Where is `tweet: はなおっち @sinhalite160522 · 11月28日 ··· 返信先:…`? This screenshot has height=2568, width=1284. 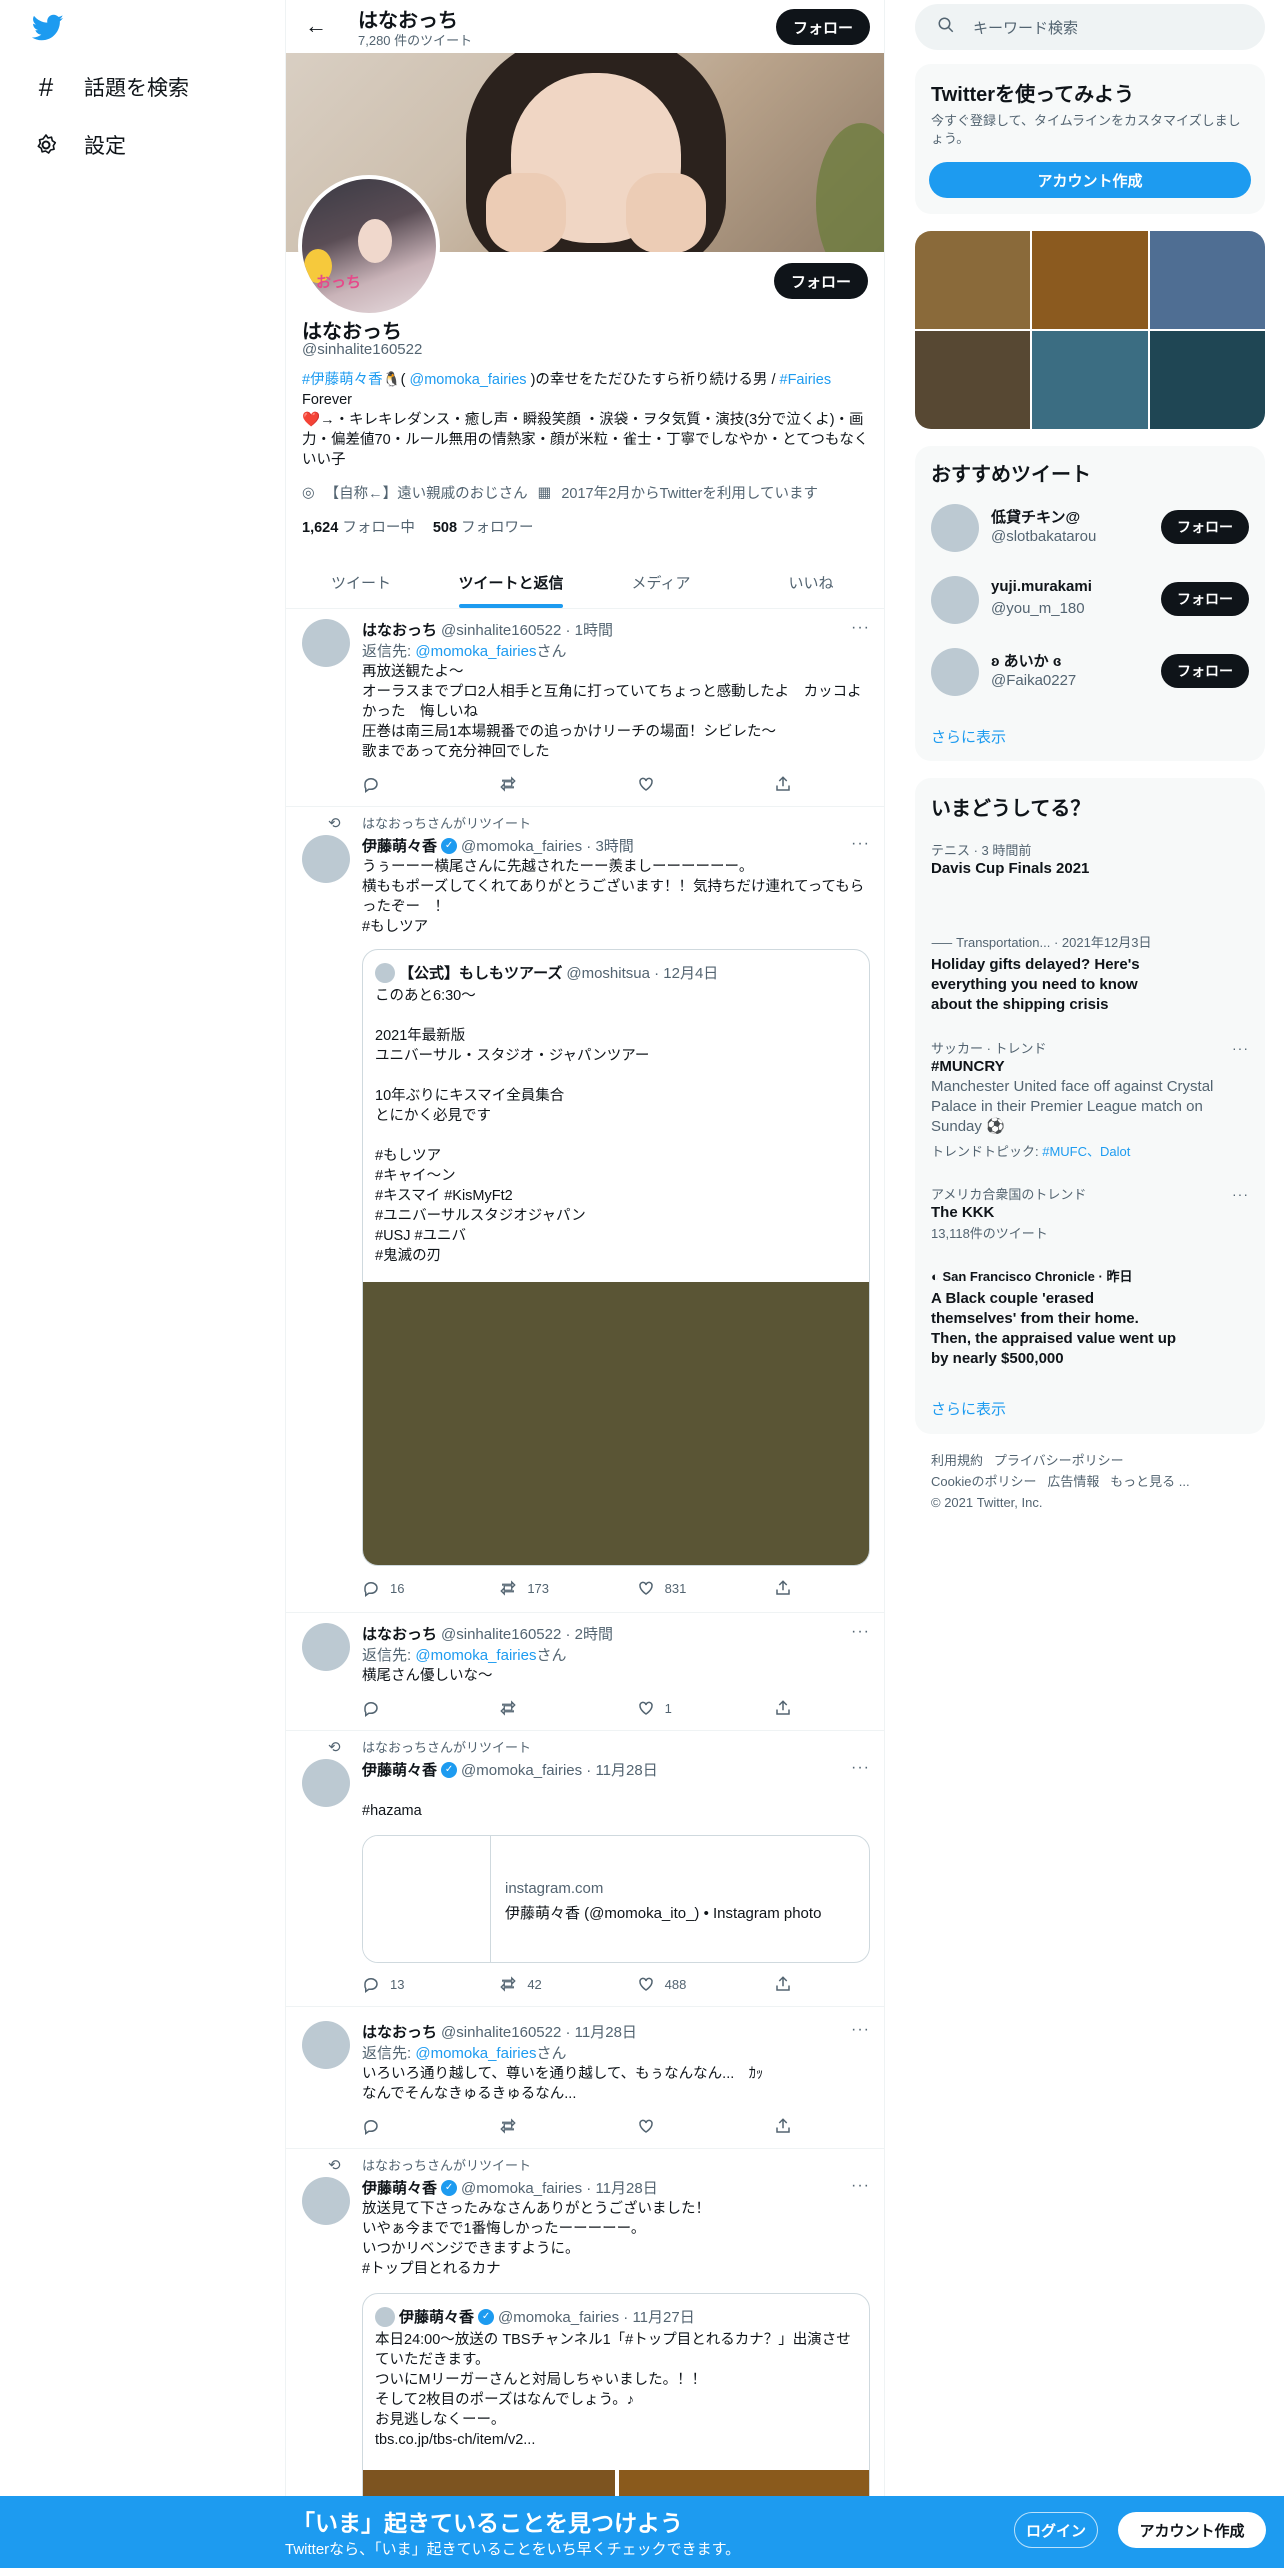 tweet: はなおっち @sinhalite160522 · 11月28日 ··· 返信先:… is located at coordinates (585, 2078).